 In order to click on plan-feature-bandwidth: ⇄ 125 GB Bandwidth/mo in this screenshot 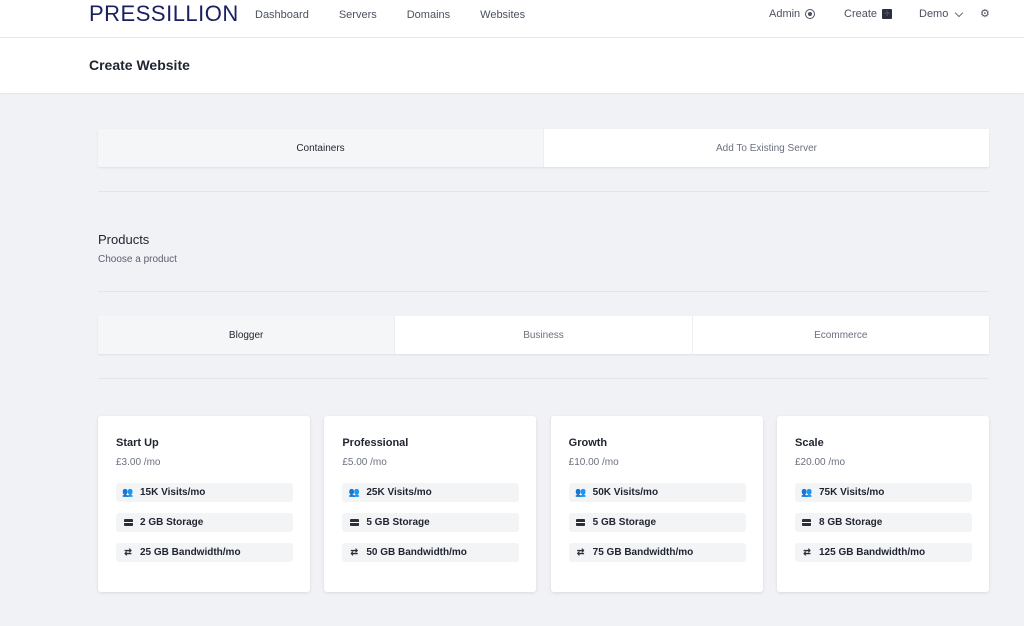, I will do `click(883, 552)`.